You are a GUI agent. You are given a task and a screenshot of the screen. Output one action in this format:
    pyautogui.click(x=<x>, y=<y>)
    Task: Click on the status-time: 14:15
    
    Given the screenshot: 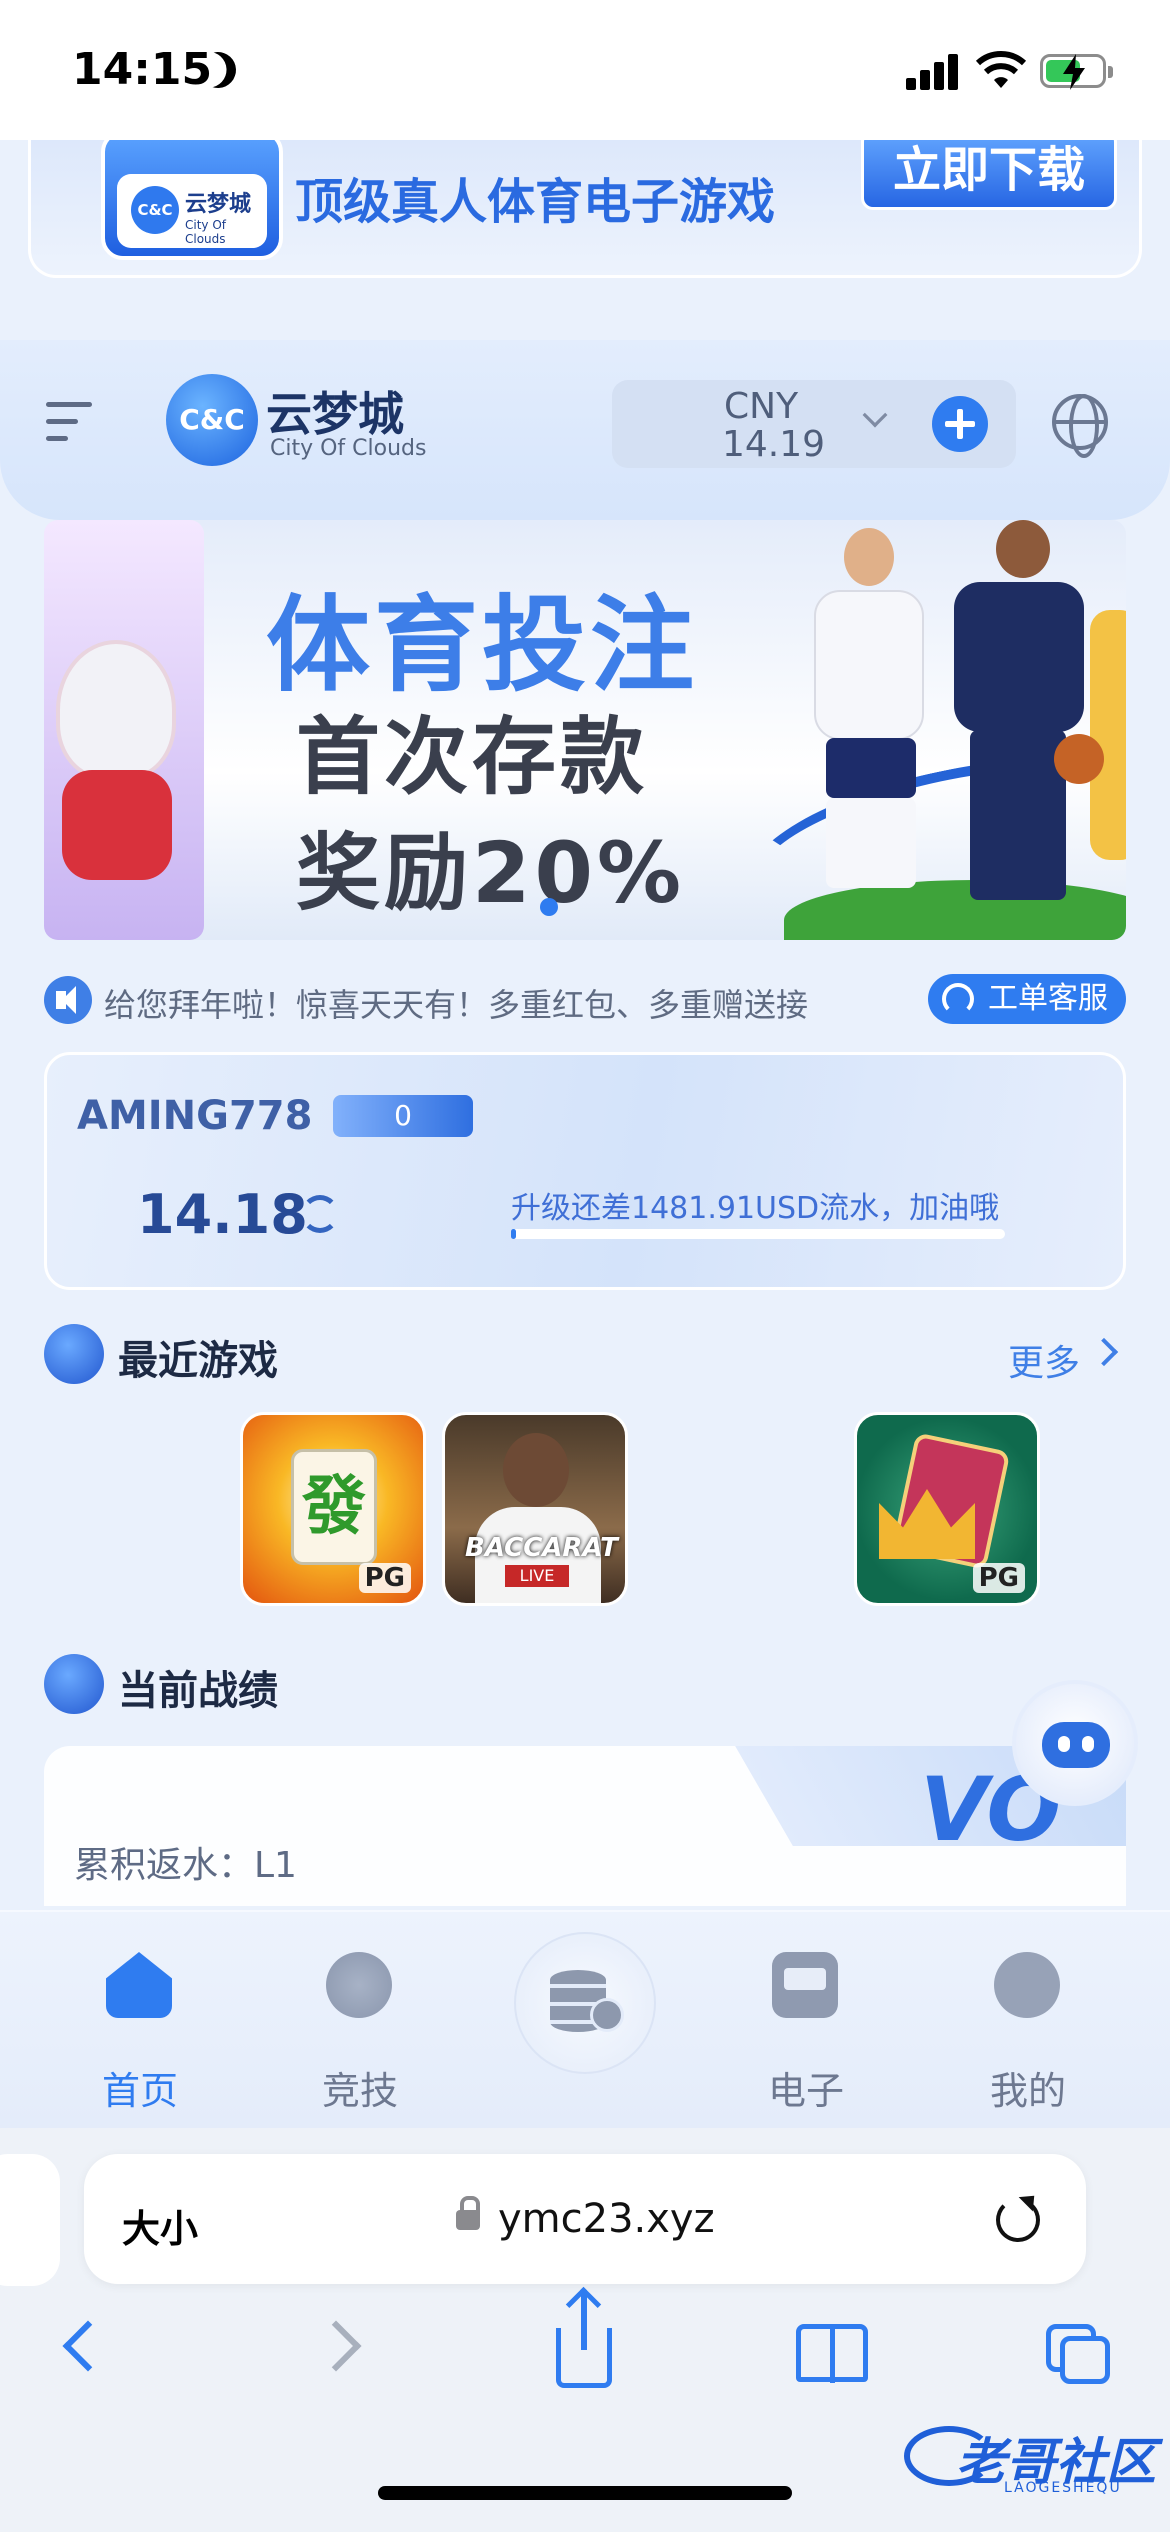 What is the action you would take?
    pyautogui.click(x=142, y=69)
    